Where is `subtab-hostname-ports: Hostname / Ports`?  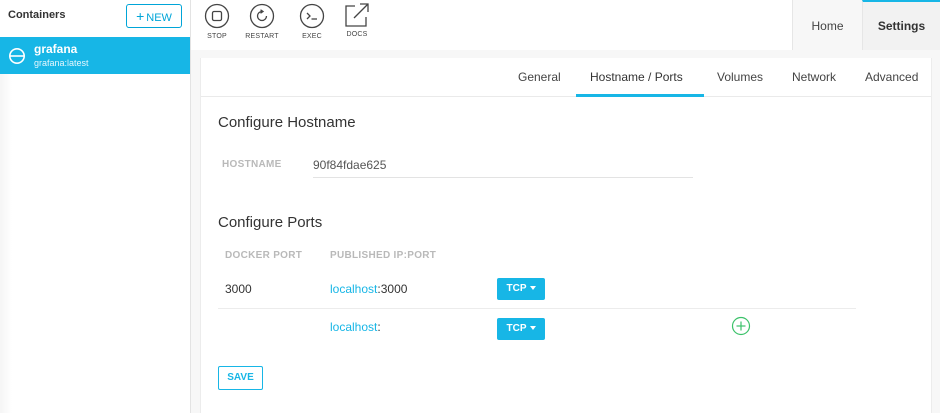 subtab-hostname-ports: Hostname / Ports is located at coordinates (636, 77).